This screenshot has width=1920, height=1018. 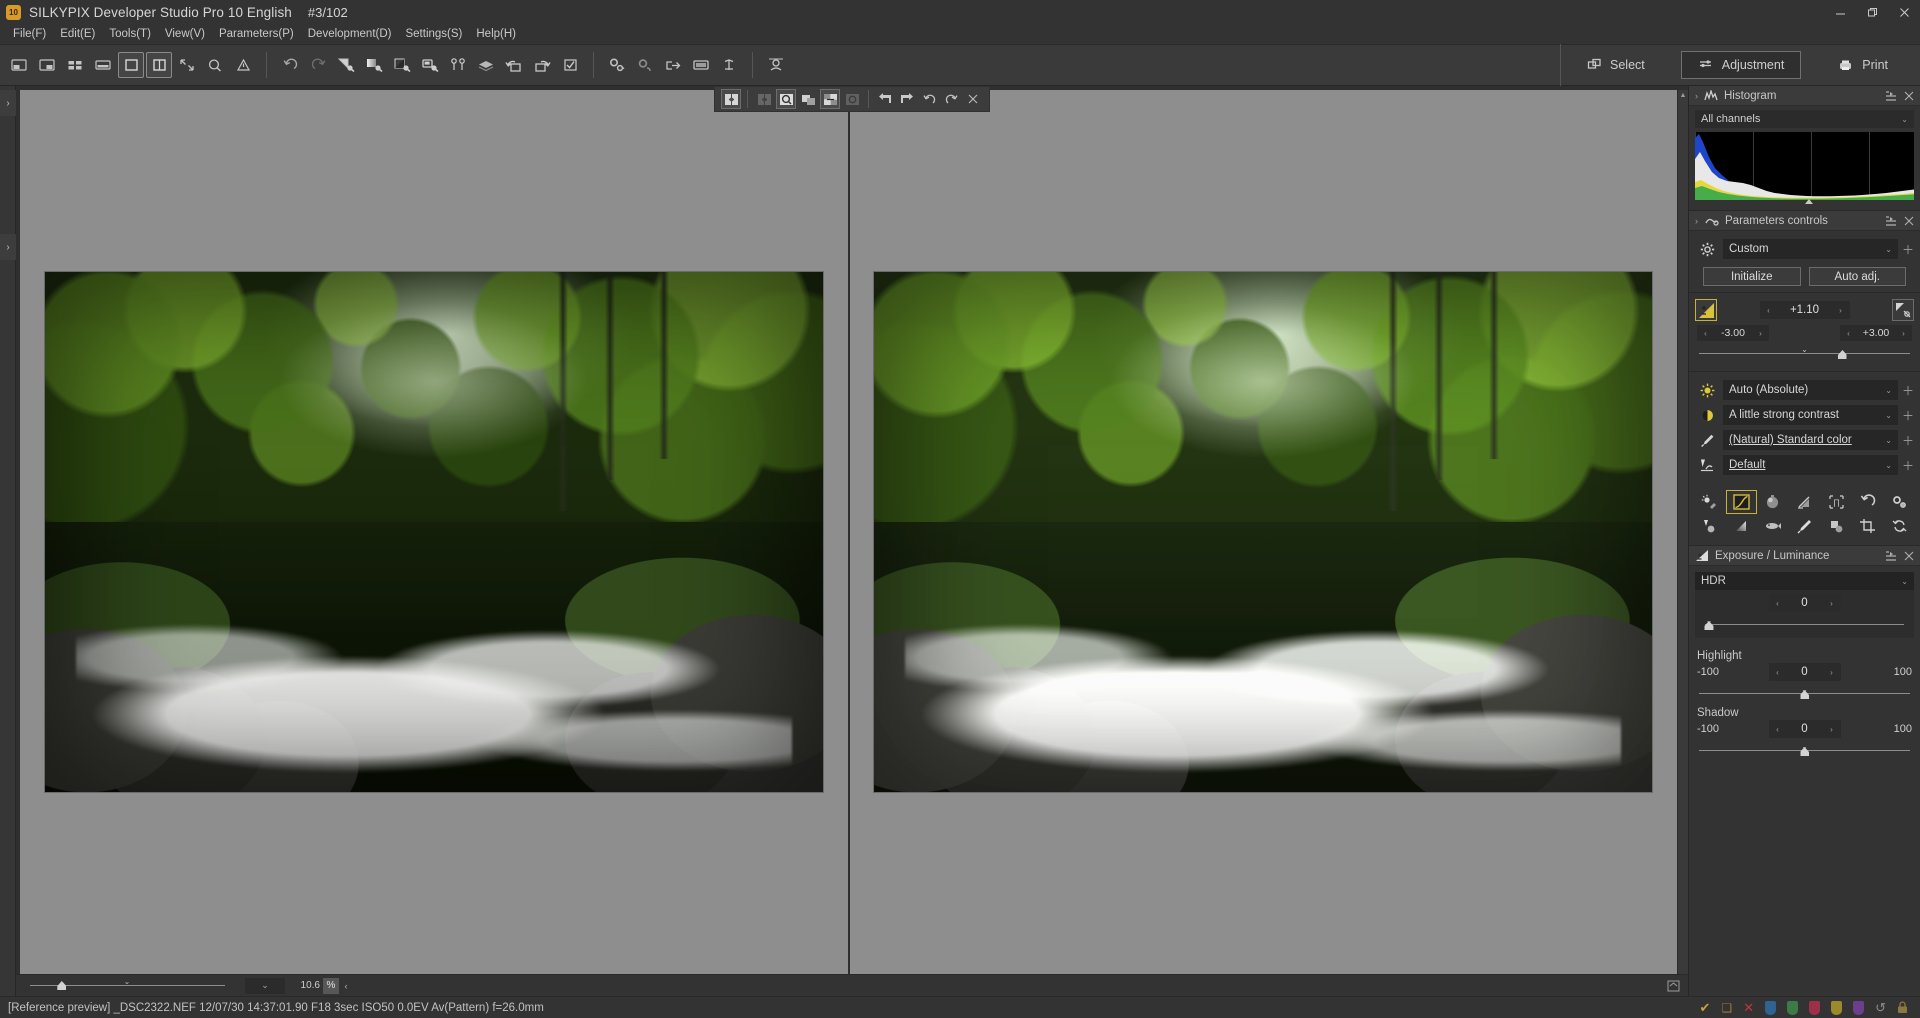 I want to click on dust-removal-tool-icon, so click(x=1836, y=526).